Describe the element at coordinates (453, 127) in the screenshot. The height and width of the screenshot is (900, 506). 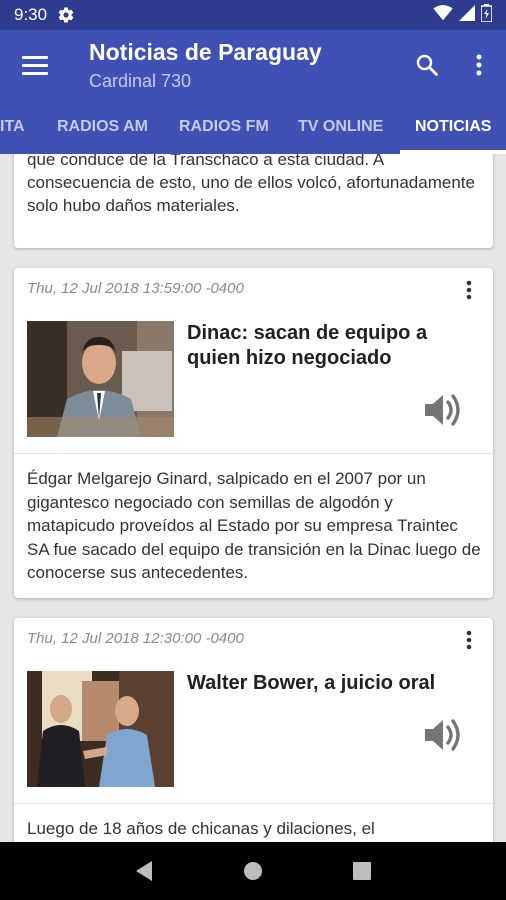
I see `tab-noticias: NOTICIAS` at that location.